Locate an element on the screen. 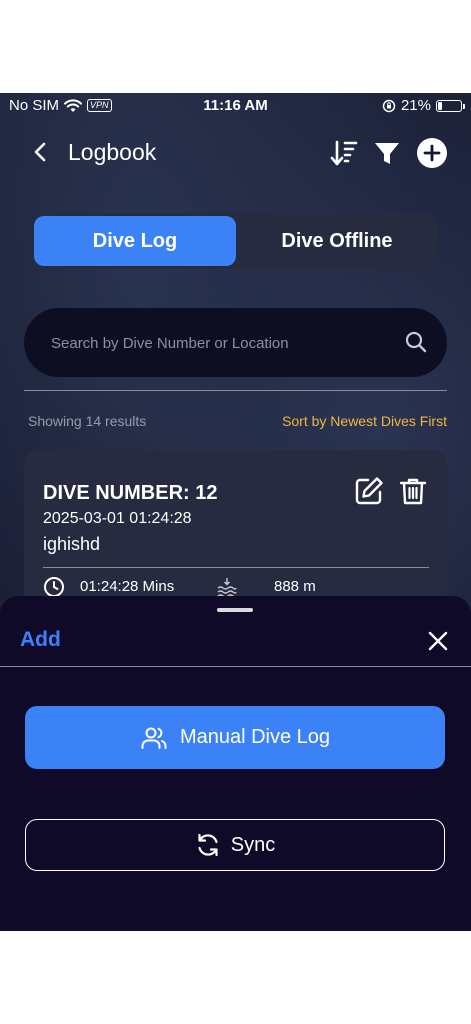 The width and height of the screenshot is (471, 1024). manual-dive-log-button: Manual Dive Log is located at coordinates (235, 737).